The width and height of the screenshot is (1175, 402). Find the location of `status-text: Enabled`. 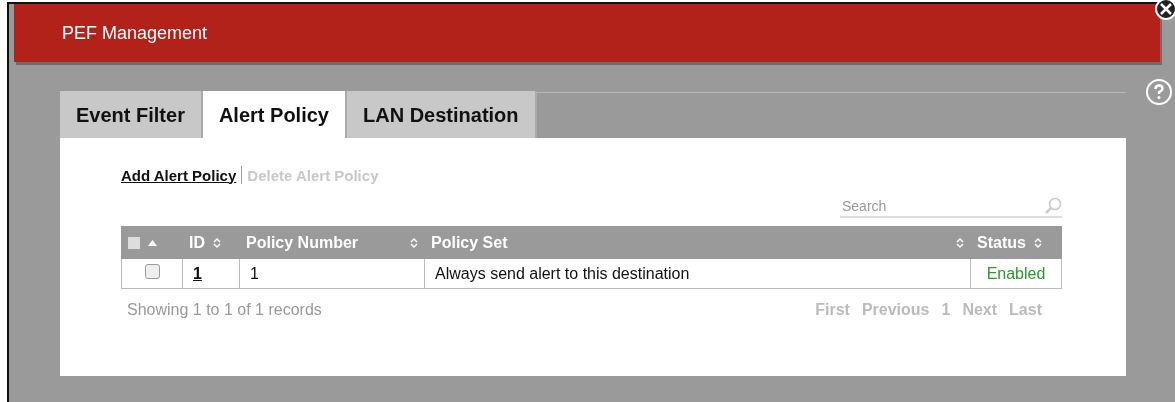

status-text: Enabled is located at coordinates (1016, 273).